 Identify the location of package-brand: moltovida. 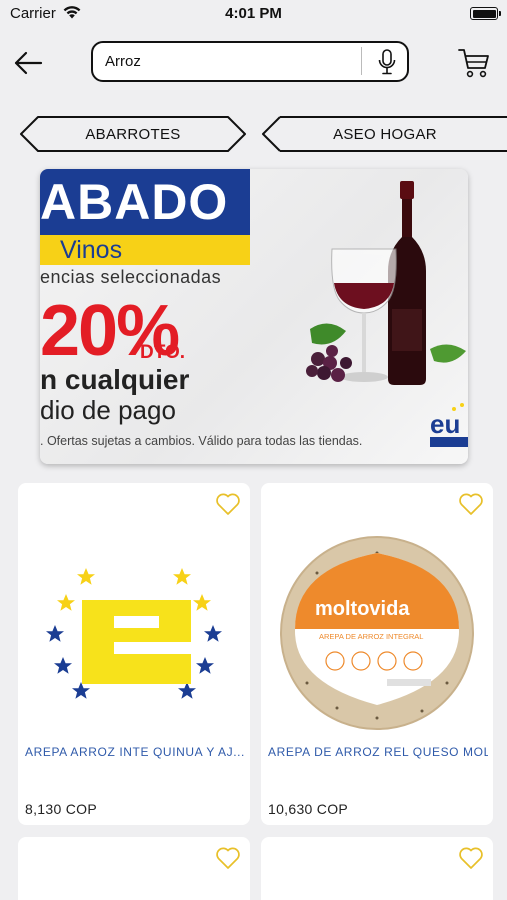
(362, 609).